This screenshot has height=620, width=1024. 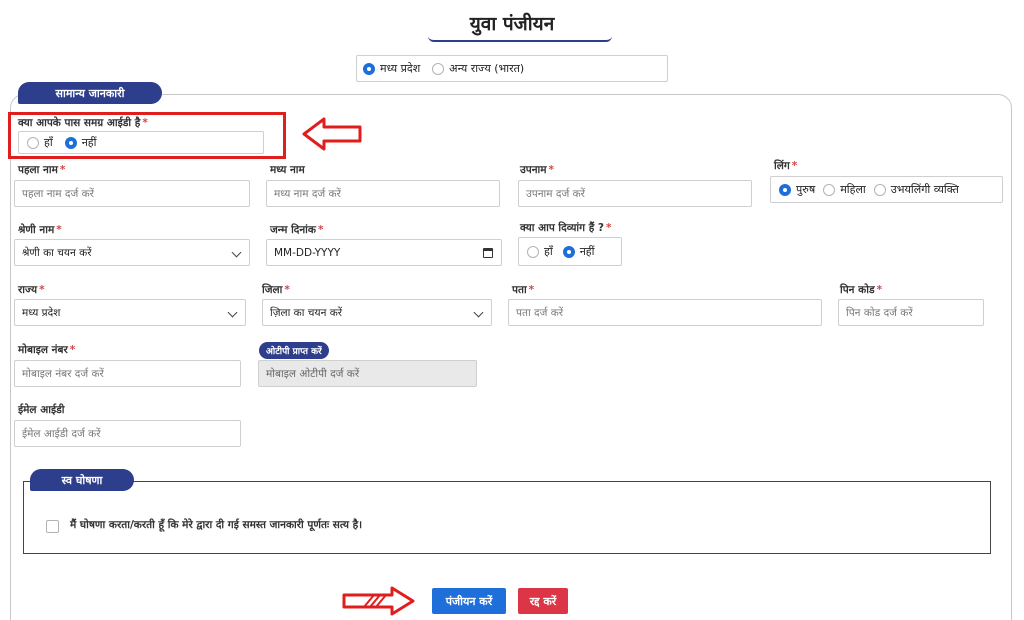 What do you see at coordinates (806, 189) in the screenshot?
I see `gender-option-male-label: पुरुष` at bounding box center [806, 189].